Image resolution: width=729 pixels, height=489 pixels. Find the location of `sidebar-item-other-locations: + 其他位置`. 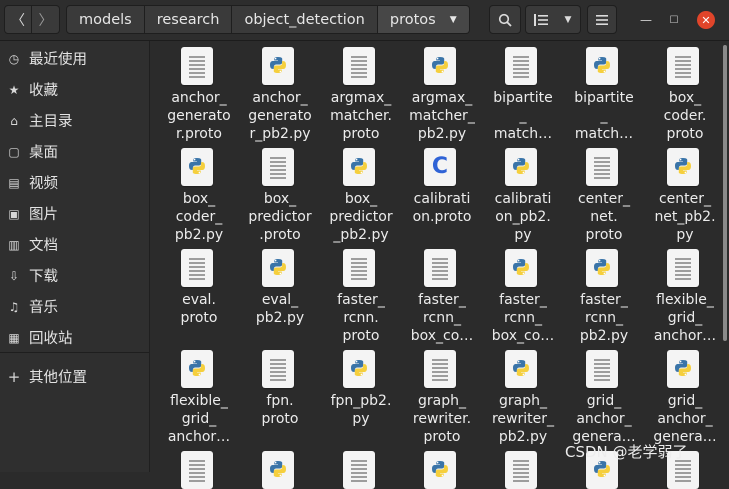

sidebar-item-other-locations: + 其他位置 is located at coordinates (74, 376).